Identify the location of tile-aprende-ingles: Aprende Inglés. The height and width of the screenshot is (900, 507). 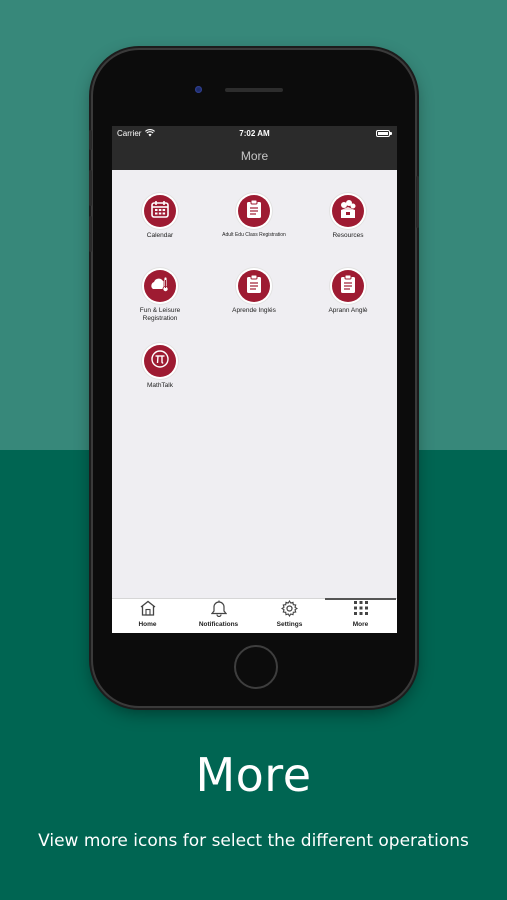
(254, 291).